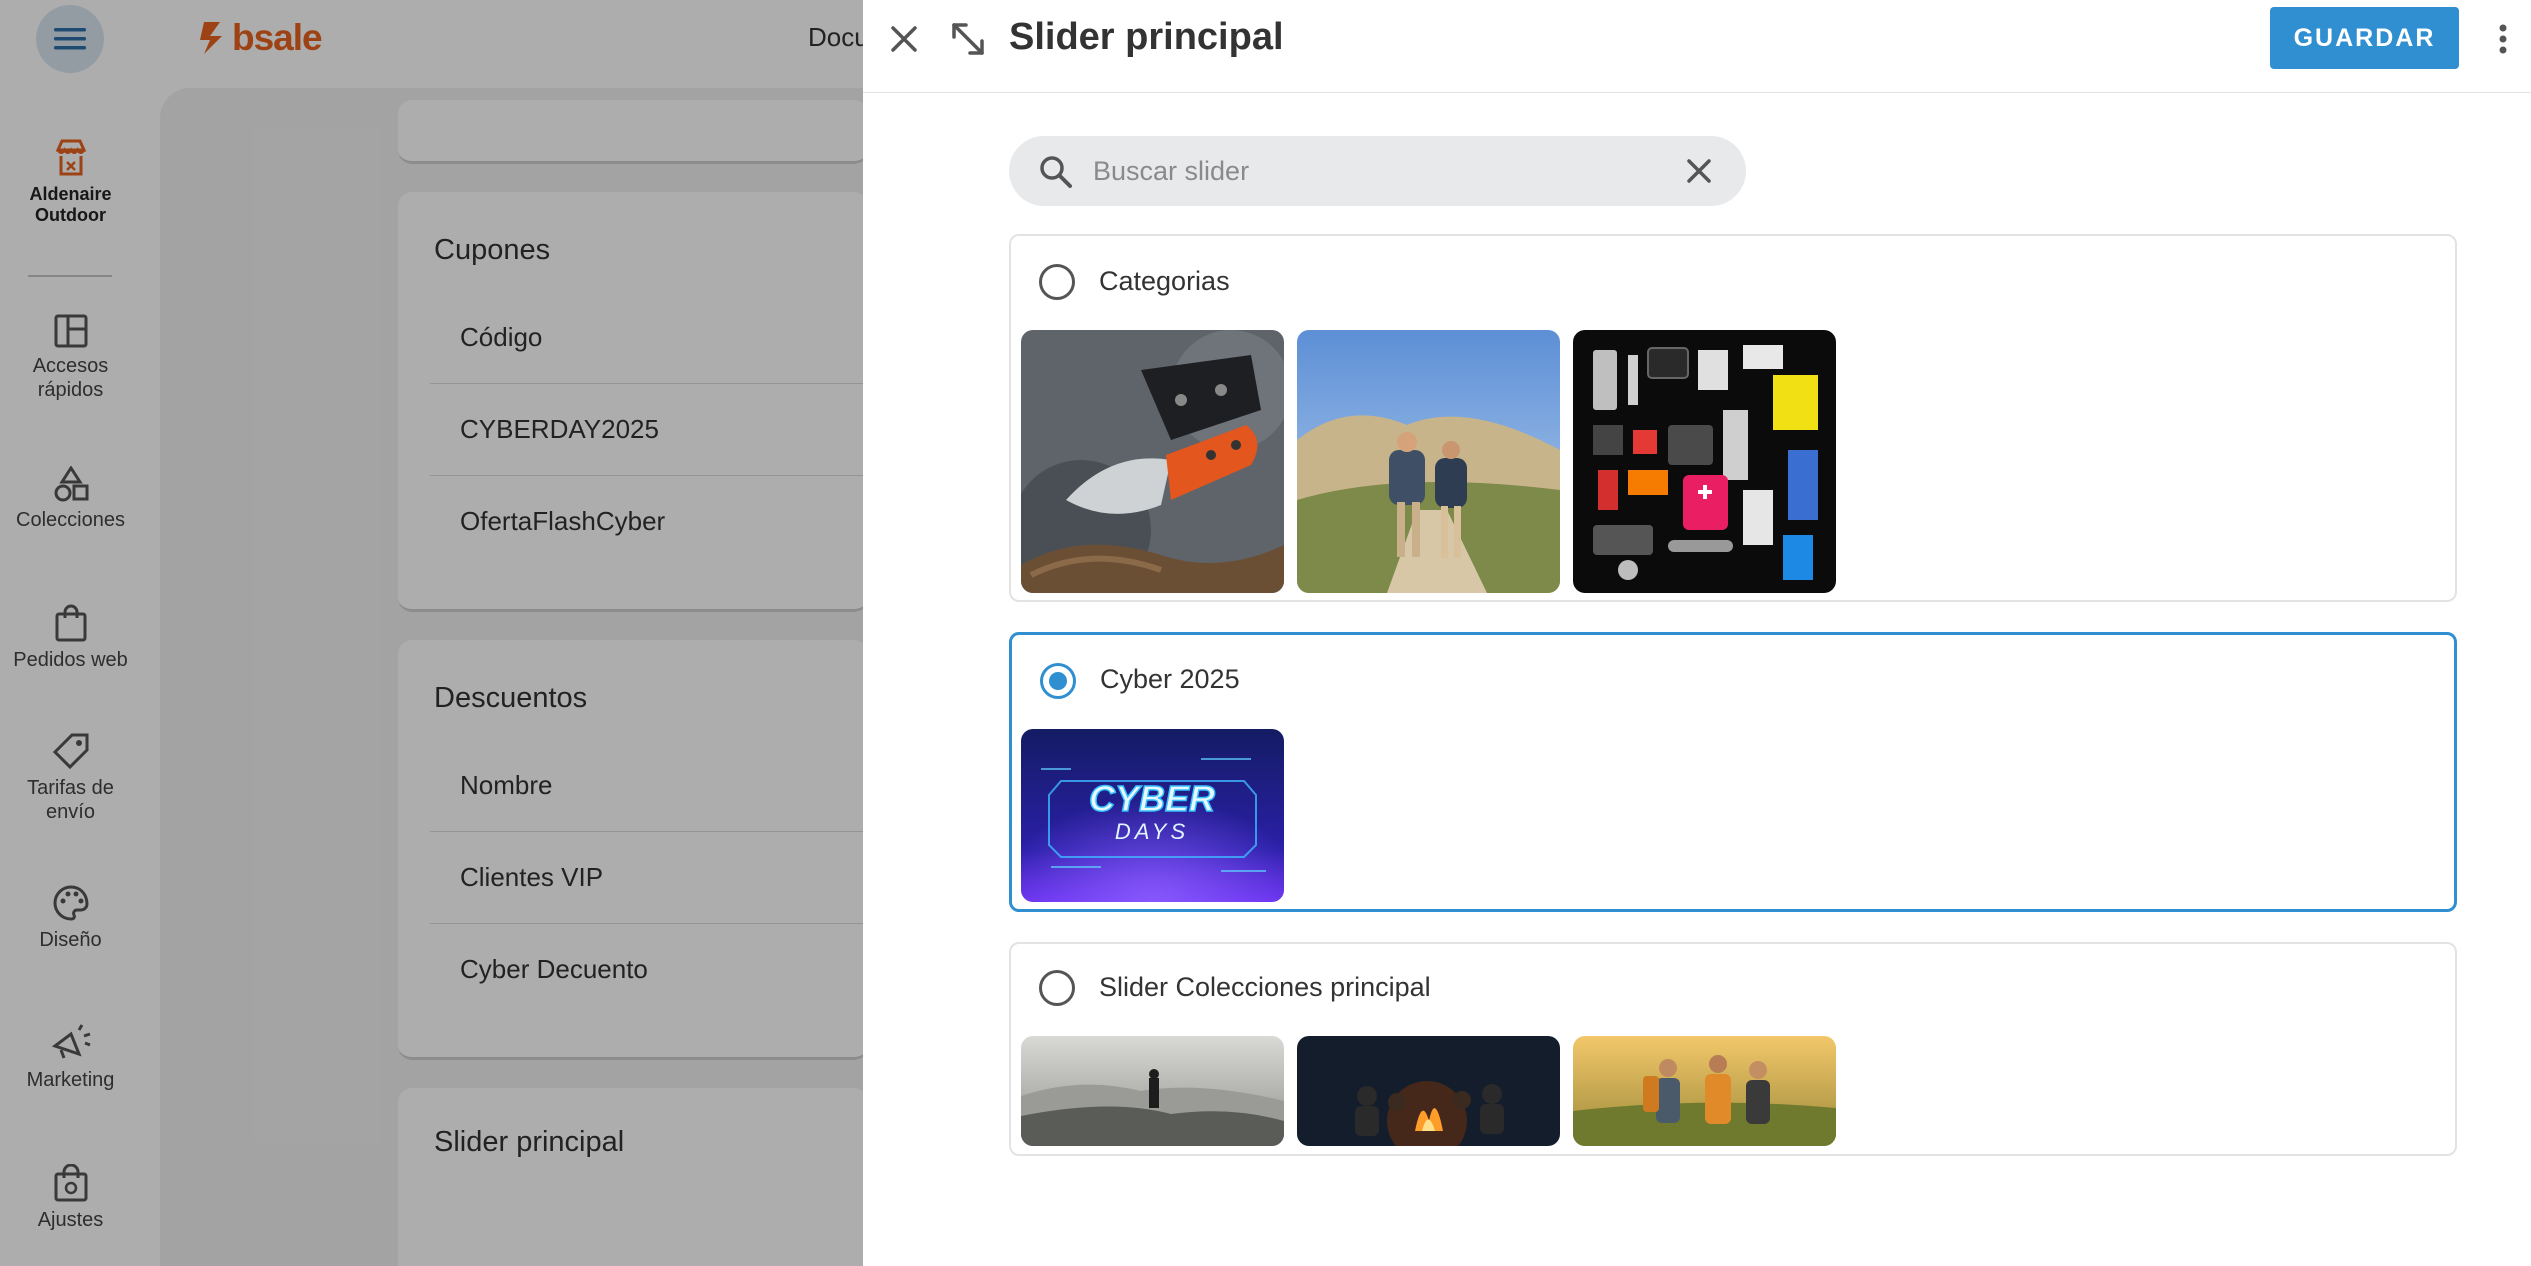 This screenshot has height=1266, width=2531. I want to click on expand-icon, so click(968, 39).